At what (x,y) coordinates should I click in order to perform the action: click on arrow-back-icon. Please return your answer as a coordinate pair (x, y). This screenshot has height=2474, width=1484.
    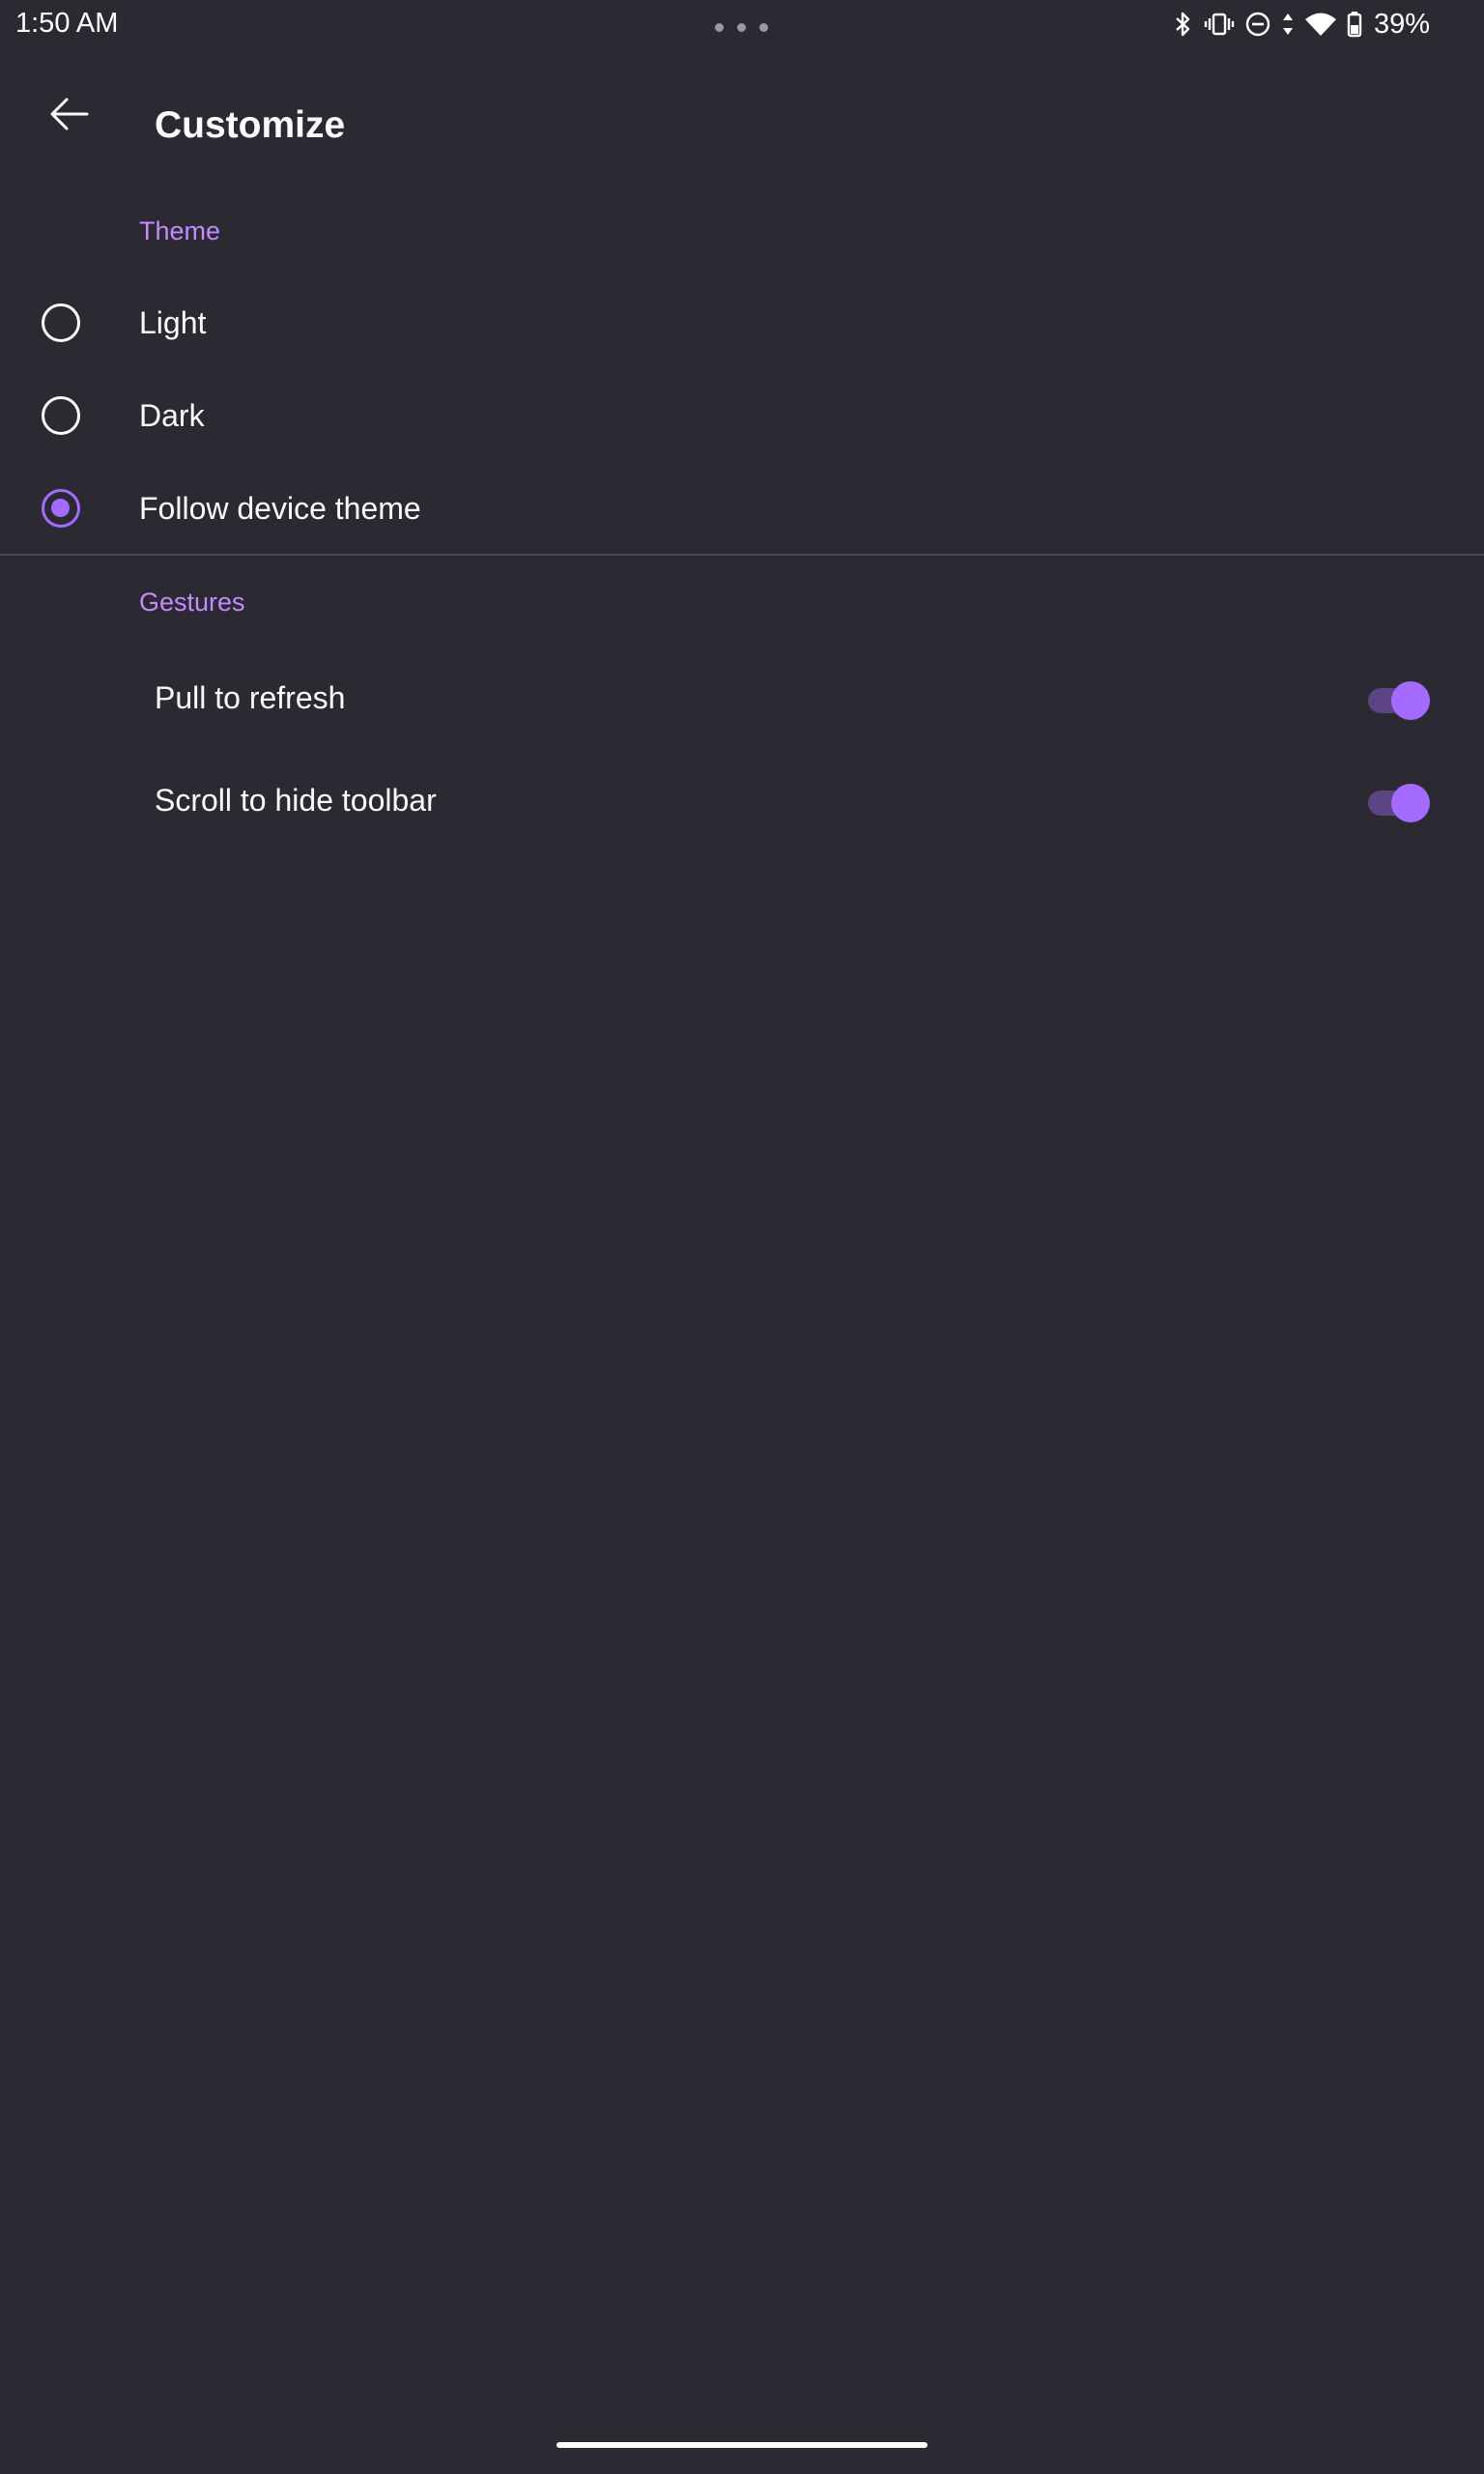
    Looking at the image, I should click on (70, 114).